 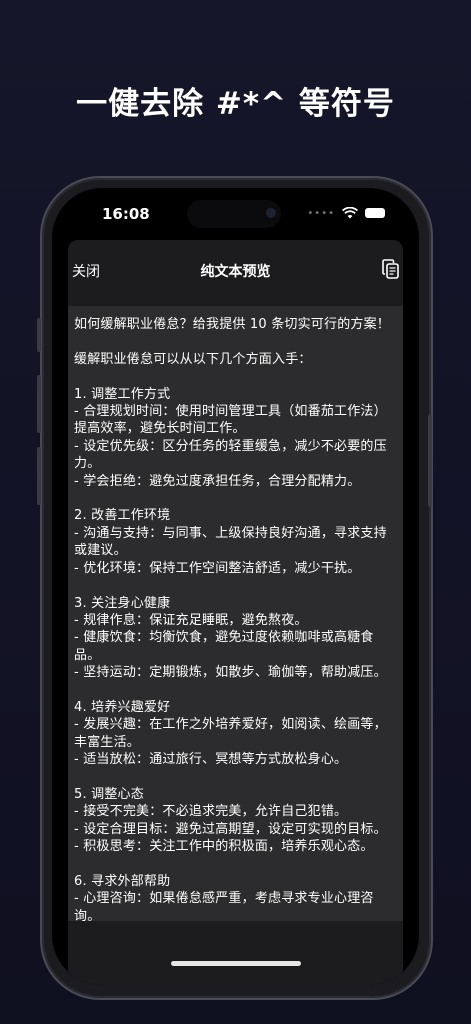 I want to click on status-icons: ••••, so click(x=346, y=213).